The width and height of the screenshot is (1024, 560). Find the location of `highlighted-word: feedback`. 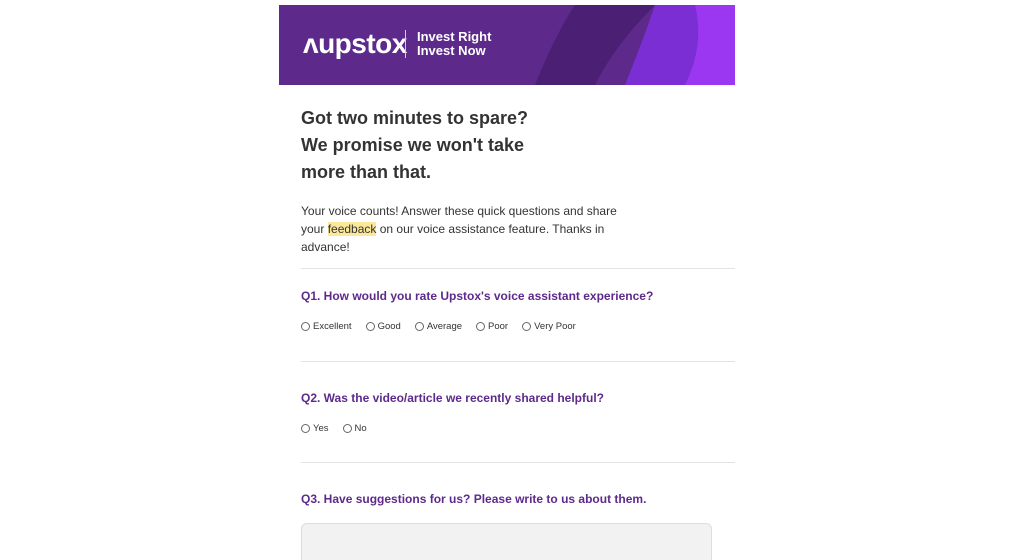

highlighted-word: feedback is located at coordinates (352, 229).